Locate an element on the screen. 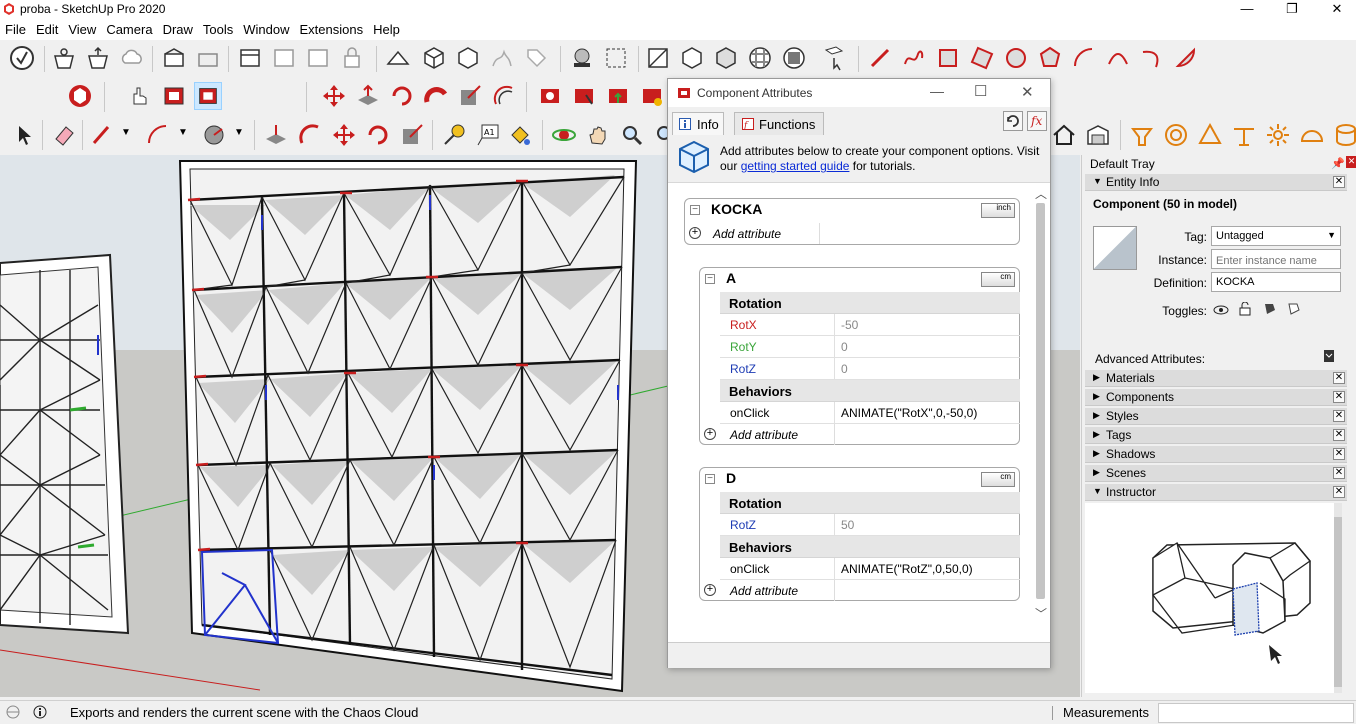 The height and width of the screenshot is (724, 1356). layout-icon is located at coordinates (250, 58).